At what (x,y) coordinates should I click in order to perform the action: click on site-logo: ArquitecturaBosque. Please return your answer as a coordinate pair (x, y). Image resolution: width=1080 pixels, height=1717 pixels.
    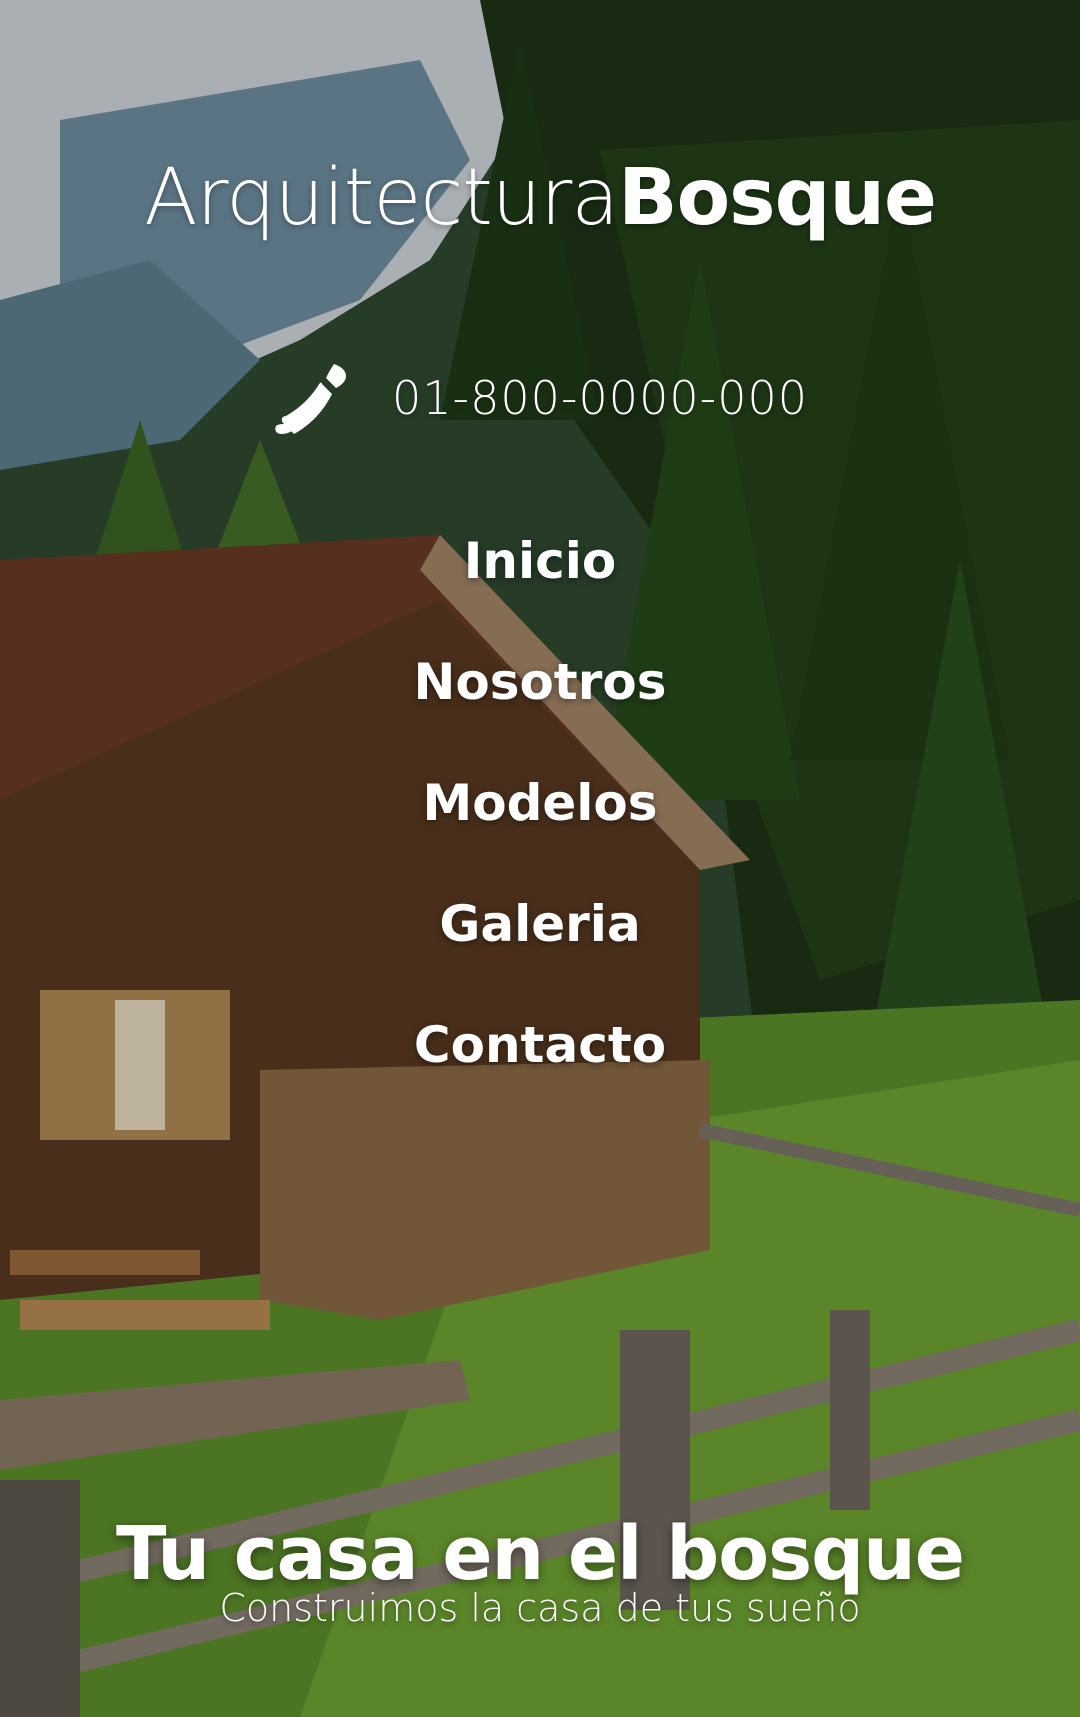
    Looking at the image, I should click on (540, 198).